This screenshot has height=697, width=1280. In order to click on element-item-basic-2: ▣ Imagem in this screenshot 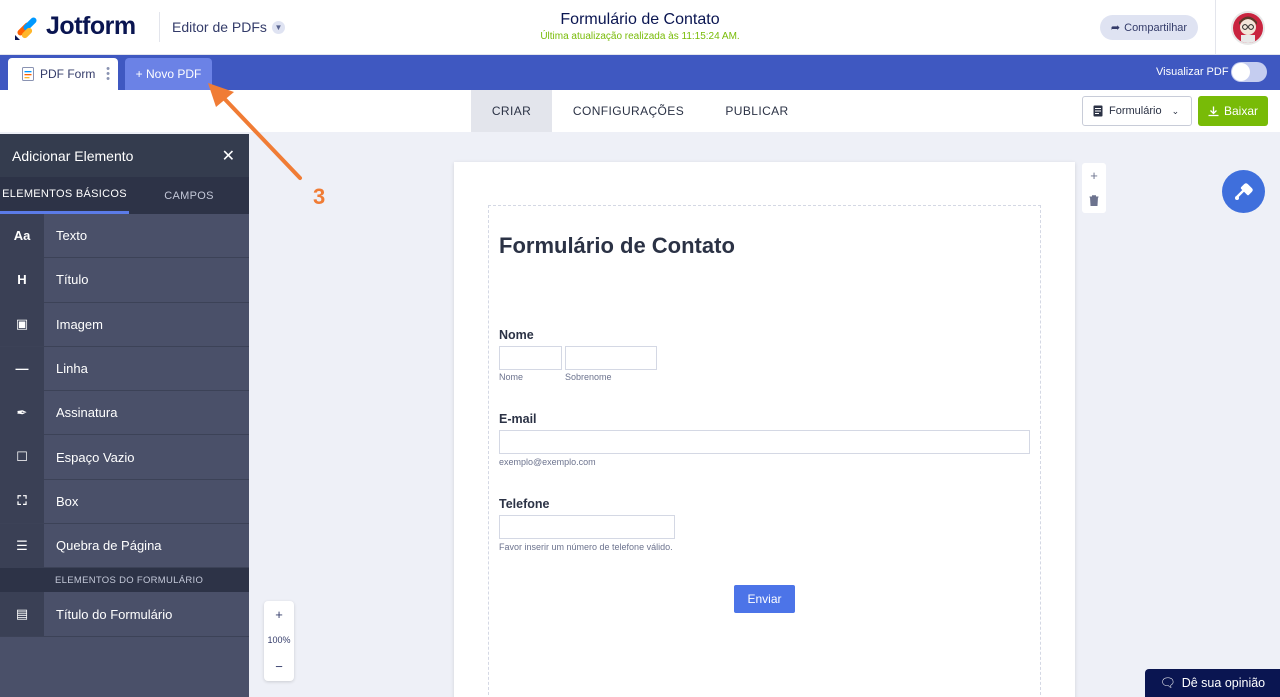, I will do `click(124, 324)`.